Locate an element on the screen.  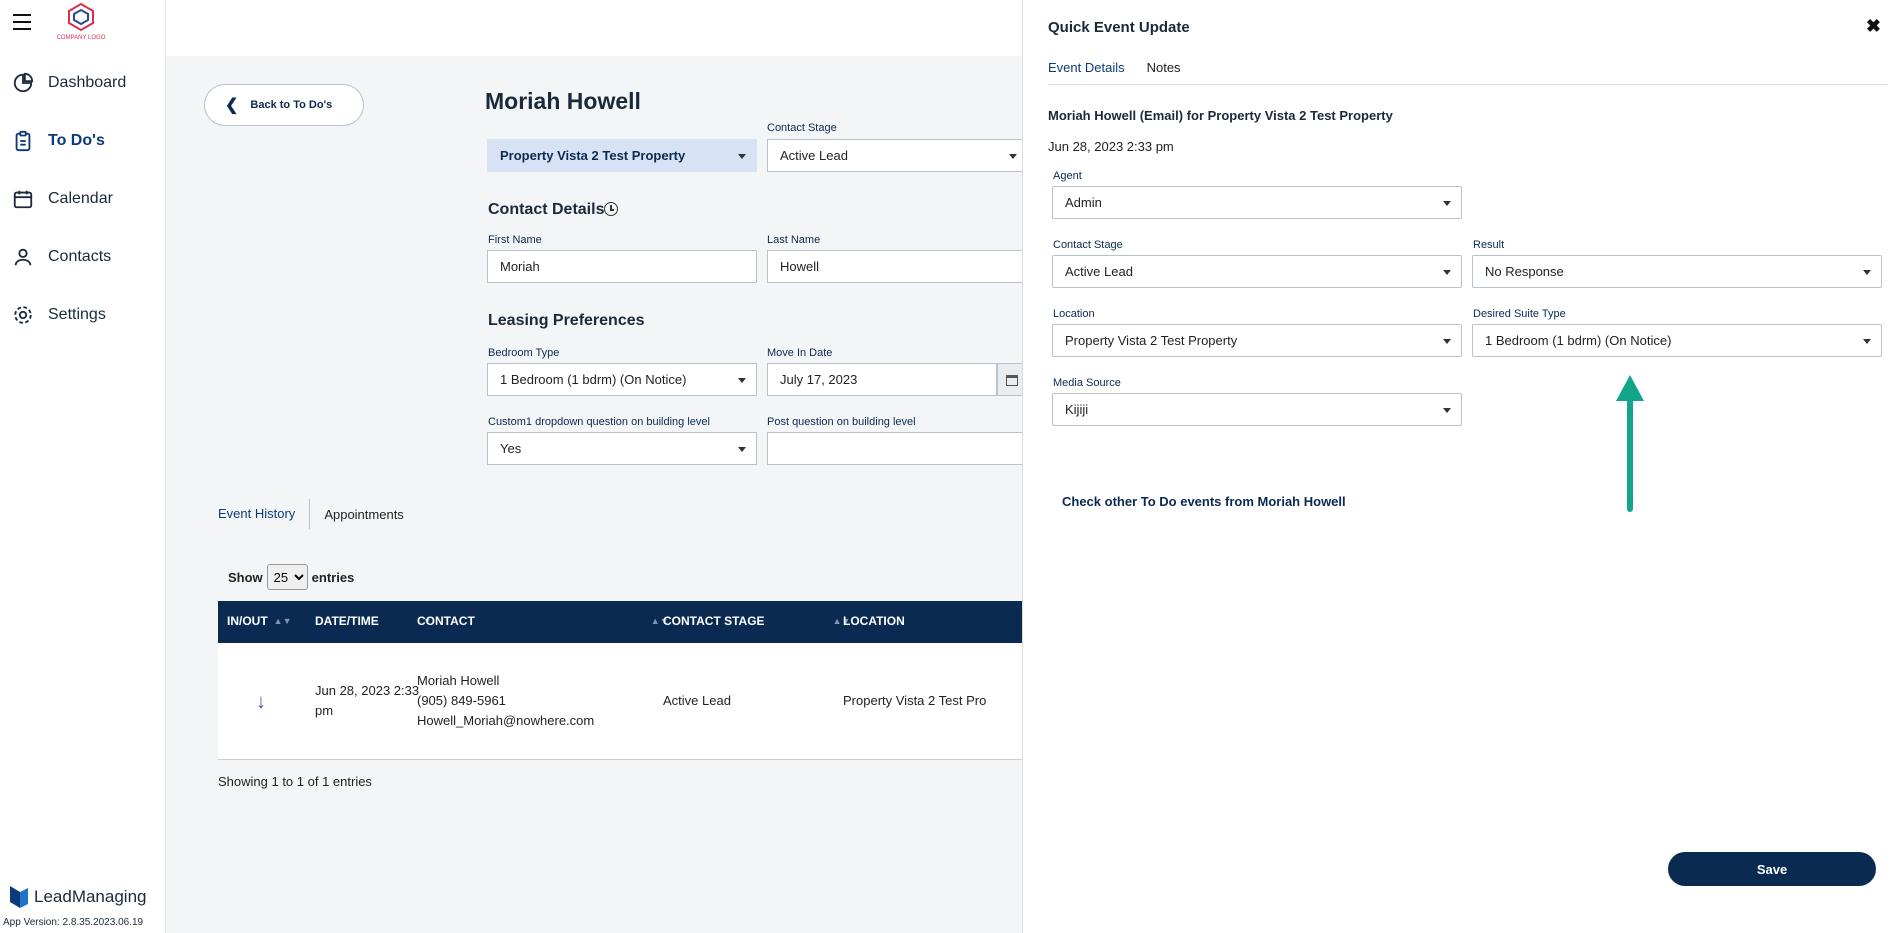
move-in-date-field: July 17, 2023 is located at coordinates (882, 379).